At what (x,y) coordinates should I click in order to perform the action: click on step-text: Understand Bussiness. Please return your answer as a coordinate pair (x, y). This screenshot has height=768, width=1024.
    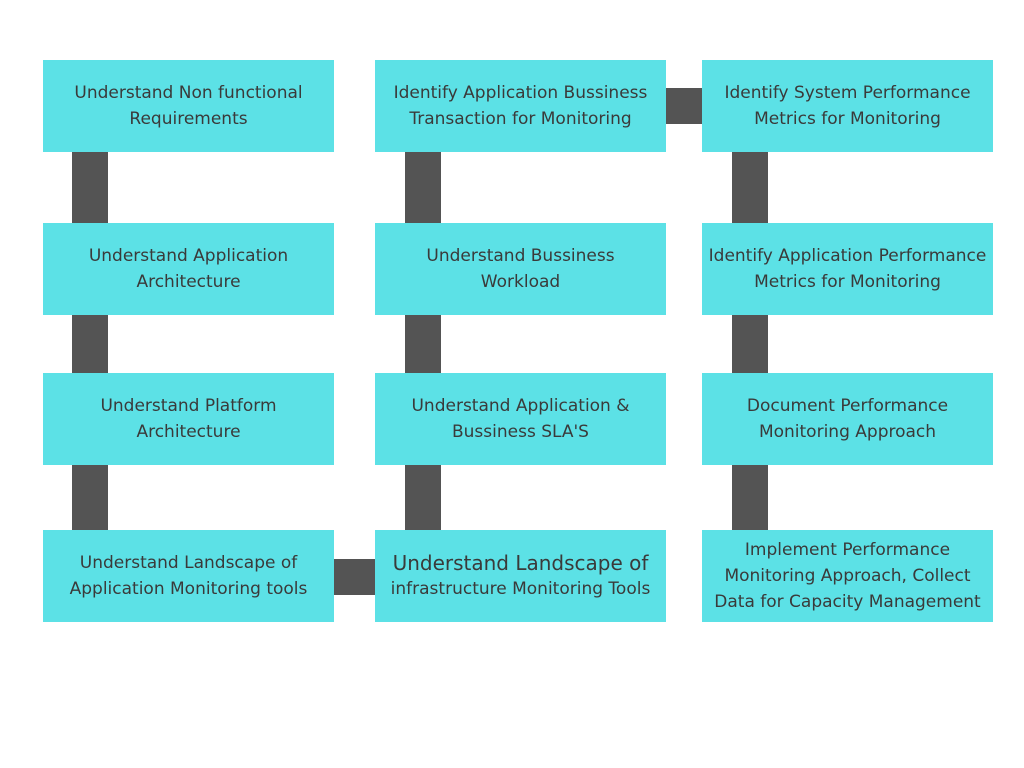
    Looking at the image, I should click on (520, 256).